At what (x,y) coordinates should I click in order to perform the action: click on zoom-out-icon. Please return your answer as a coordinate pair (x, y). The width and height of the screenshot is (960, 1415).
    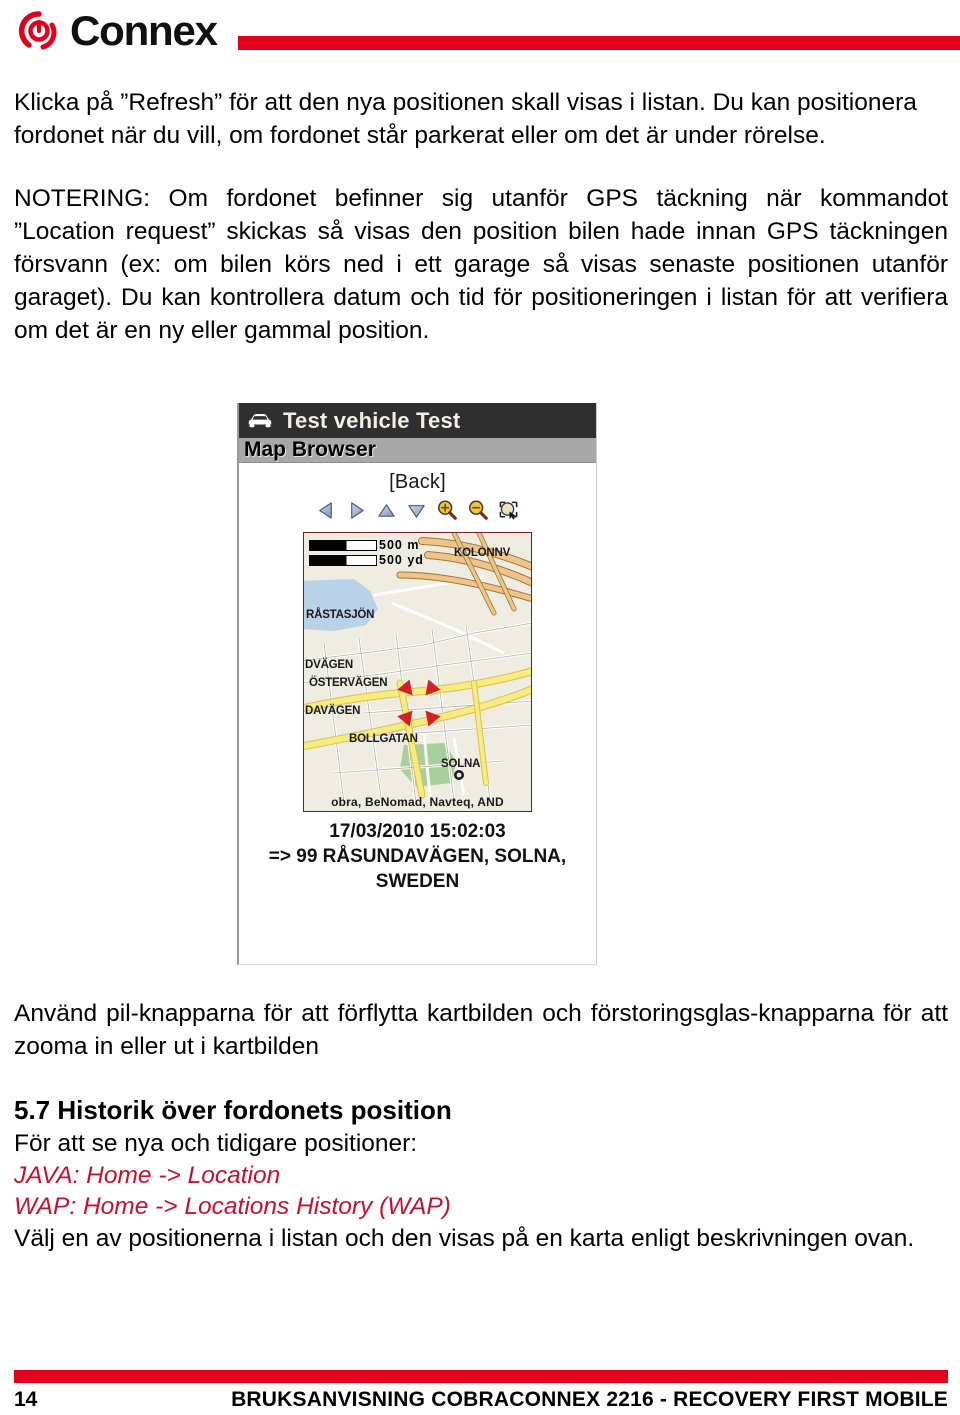
    Looking at the image, I should click on (478, 510).